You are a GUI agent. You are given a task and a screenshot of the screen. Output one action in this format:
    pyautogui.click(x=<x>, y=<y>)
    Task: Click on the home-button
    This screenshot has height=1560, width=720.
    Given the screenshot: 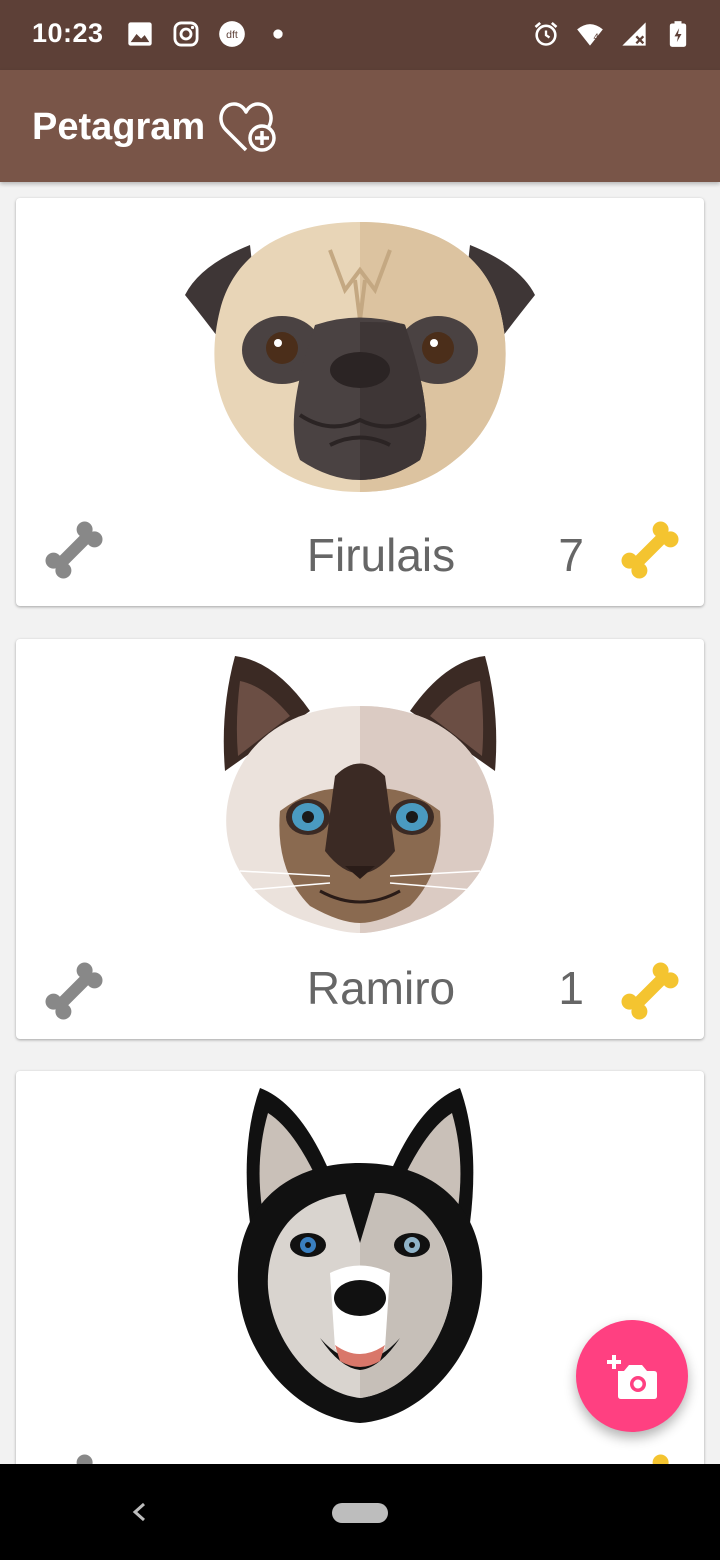 What is the action you would take?
    pyautogui.click(x=360, y=1512)
    